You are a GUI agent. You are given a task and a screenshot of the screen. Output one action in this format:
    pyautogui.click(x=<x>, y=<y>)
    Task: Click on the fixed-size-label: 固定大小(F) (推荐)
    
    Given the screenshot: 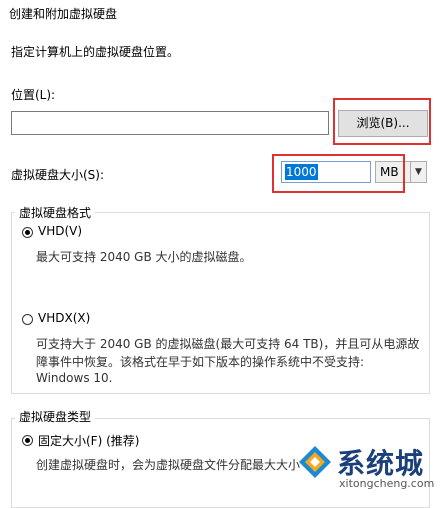 What is the action you would take?
    pyautogui.click(x=88, y=440)
    